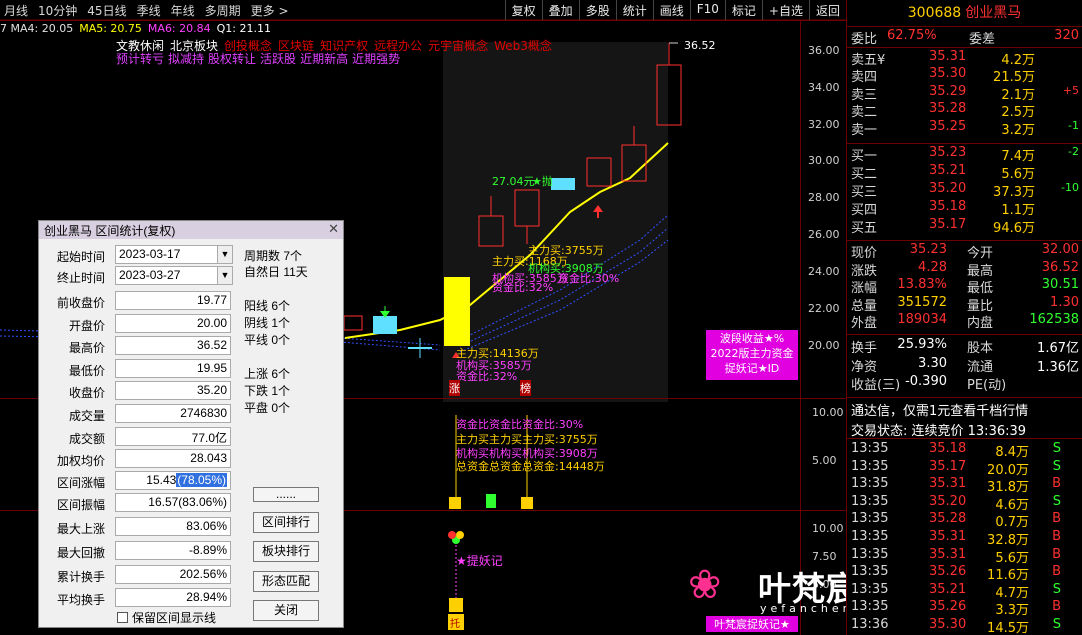  I want to click on sell-row: 卖五¥ 35.31 4.2万, so click(964, 58).